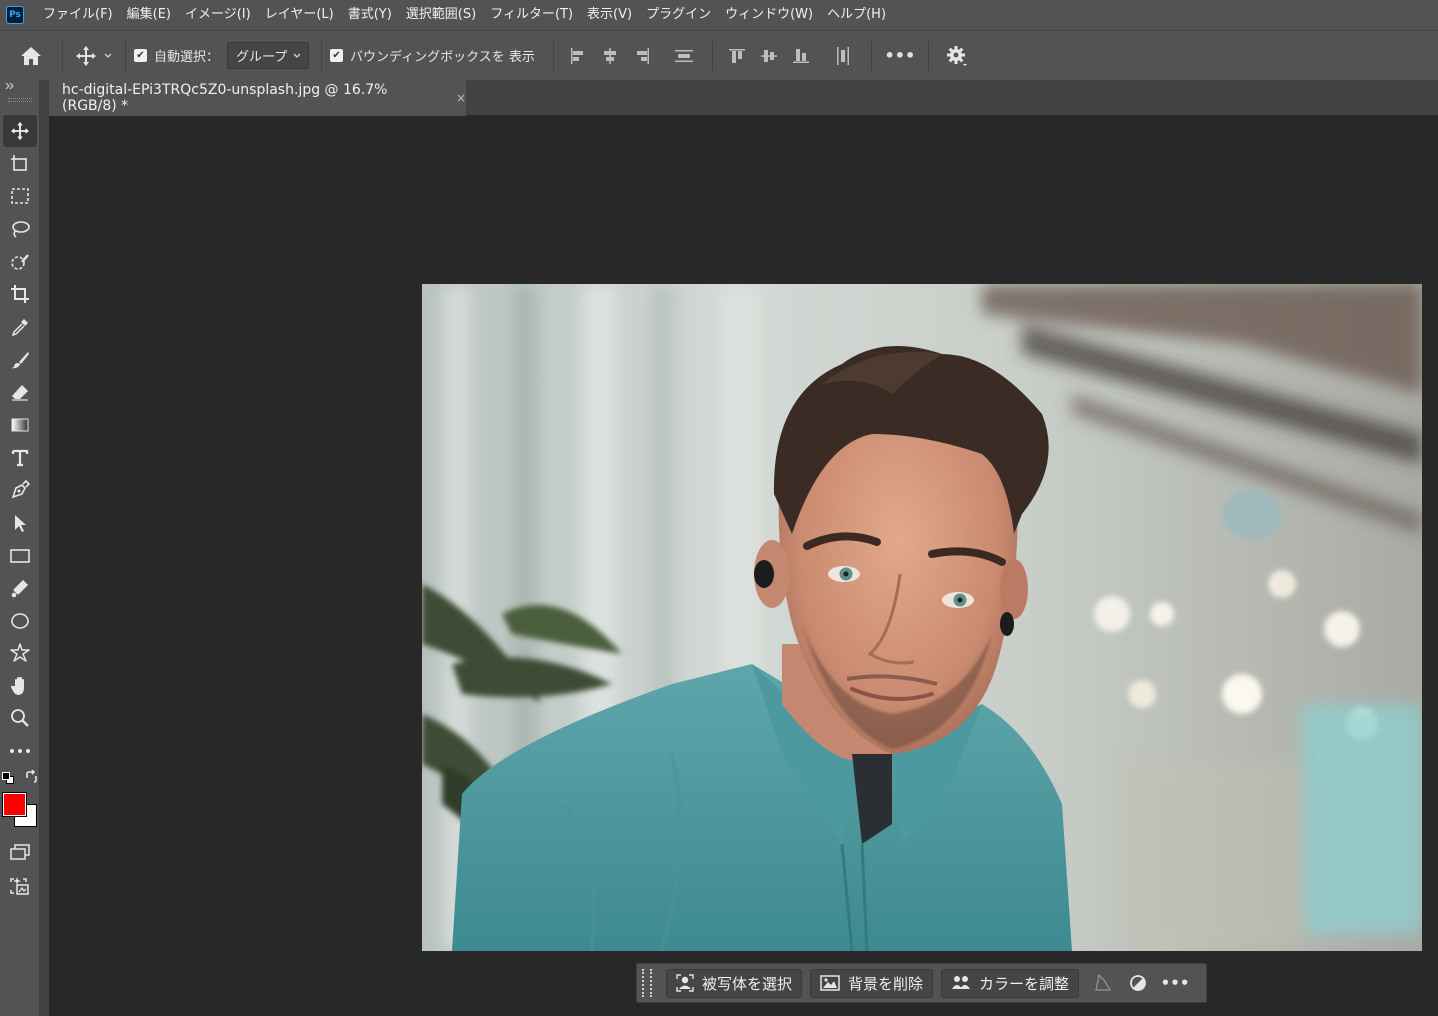 This screenshot has width=1438, height=1016. Describe the element at coordinates (176, 55) in the screenshot. I see `auto-select-checkbox: ✔ 自動選択：` at that location.